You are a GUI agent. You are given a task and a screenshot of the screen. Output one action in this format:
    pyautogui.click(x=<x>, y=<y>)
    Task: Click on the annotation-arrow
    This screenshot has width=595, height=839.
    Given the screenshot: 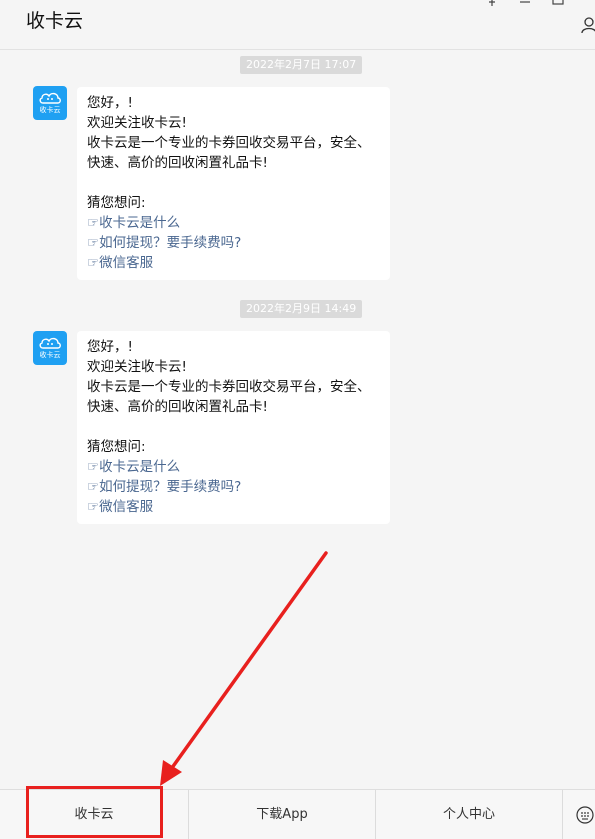 What is the action you would take?
    pyautogui.click(x=244, y=668)
    